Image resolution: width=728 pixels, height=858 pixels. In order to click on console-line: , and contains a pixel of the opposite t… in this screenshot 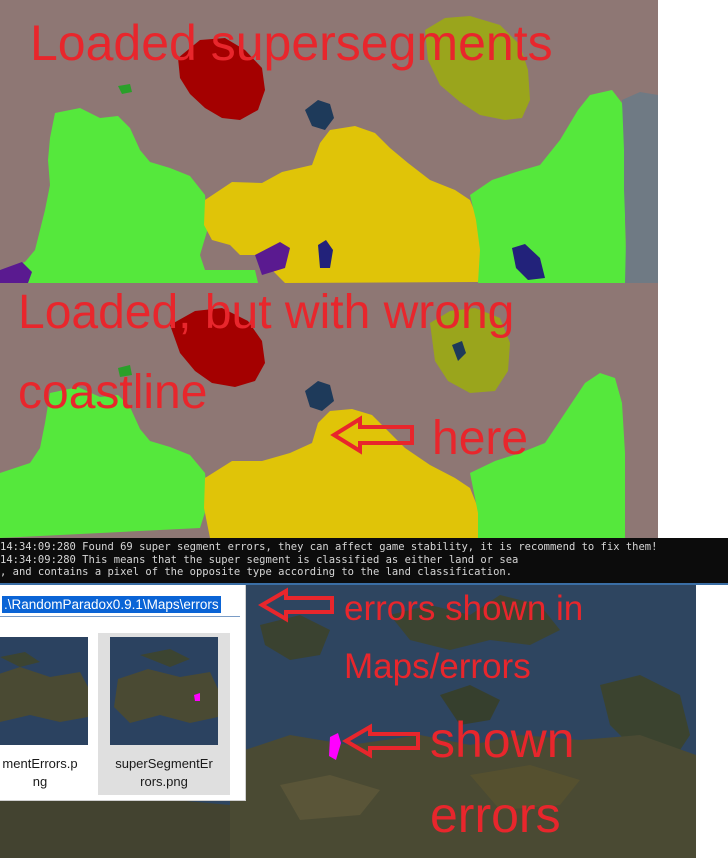, I will do `click(256, 572)`.